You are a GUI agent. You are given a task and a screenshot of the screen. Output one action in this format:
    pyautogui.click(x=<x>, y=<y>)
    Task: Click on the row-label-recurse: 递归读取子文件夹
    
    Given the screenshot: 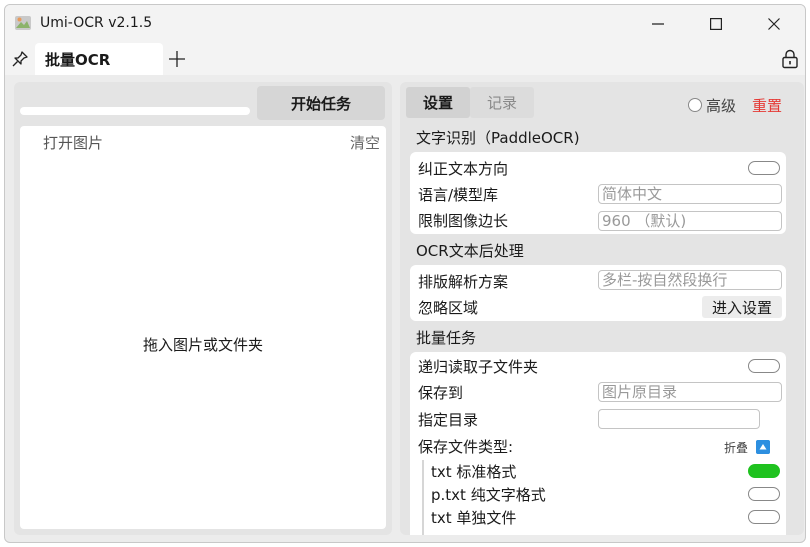 What is the action you would take?
    pyautogui.click(x=478, y=367)
    